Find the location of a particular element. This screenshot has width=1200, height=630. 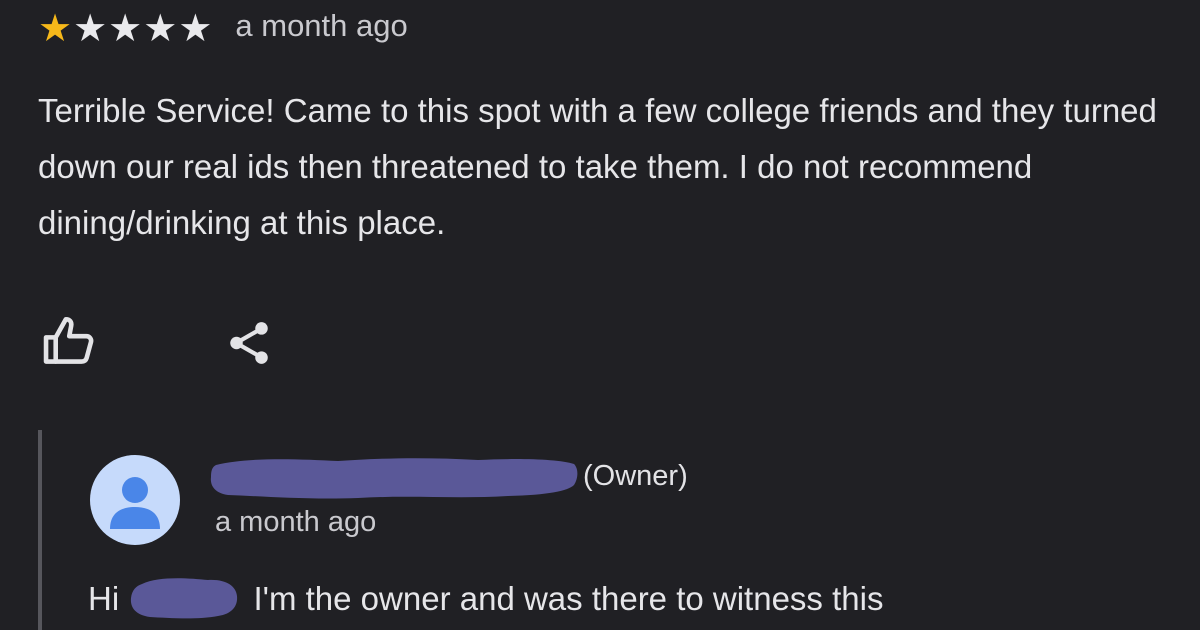

owner-name-redaction is located at coordinates (394, 478).